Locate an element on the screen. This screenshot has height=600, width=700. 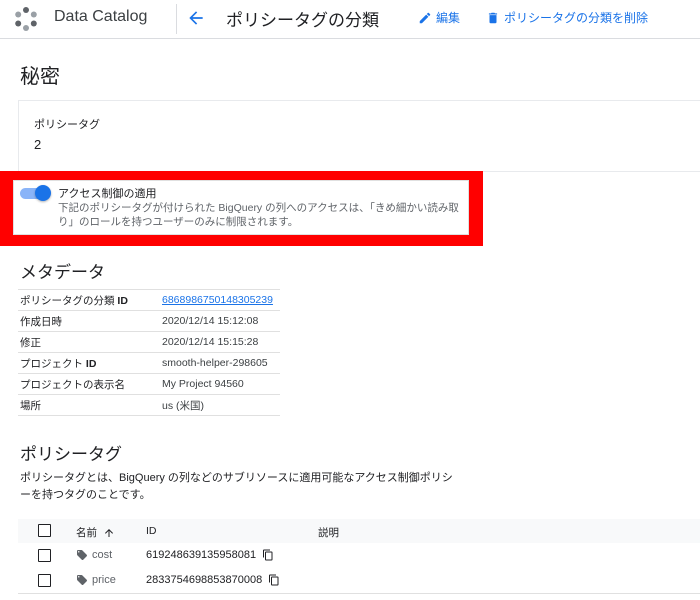
description-column-header: 説明 is located at coordinates (328, 533).